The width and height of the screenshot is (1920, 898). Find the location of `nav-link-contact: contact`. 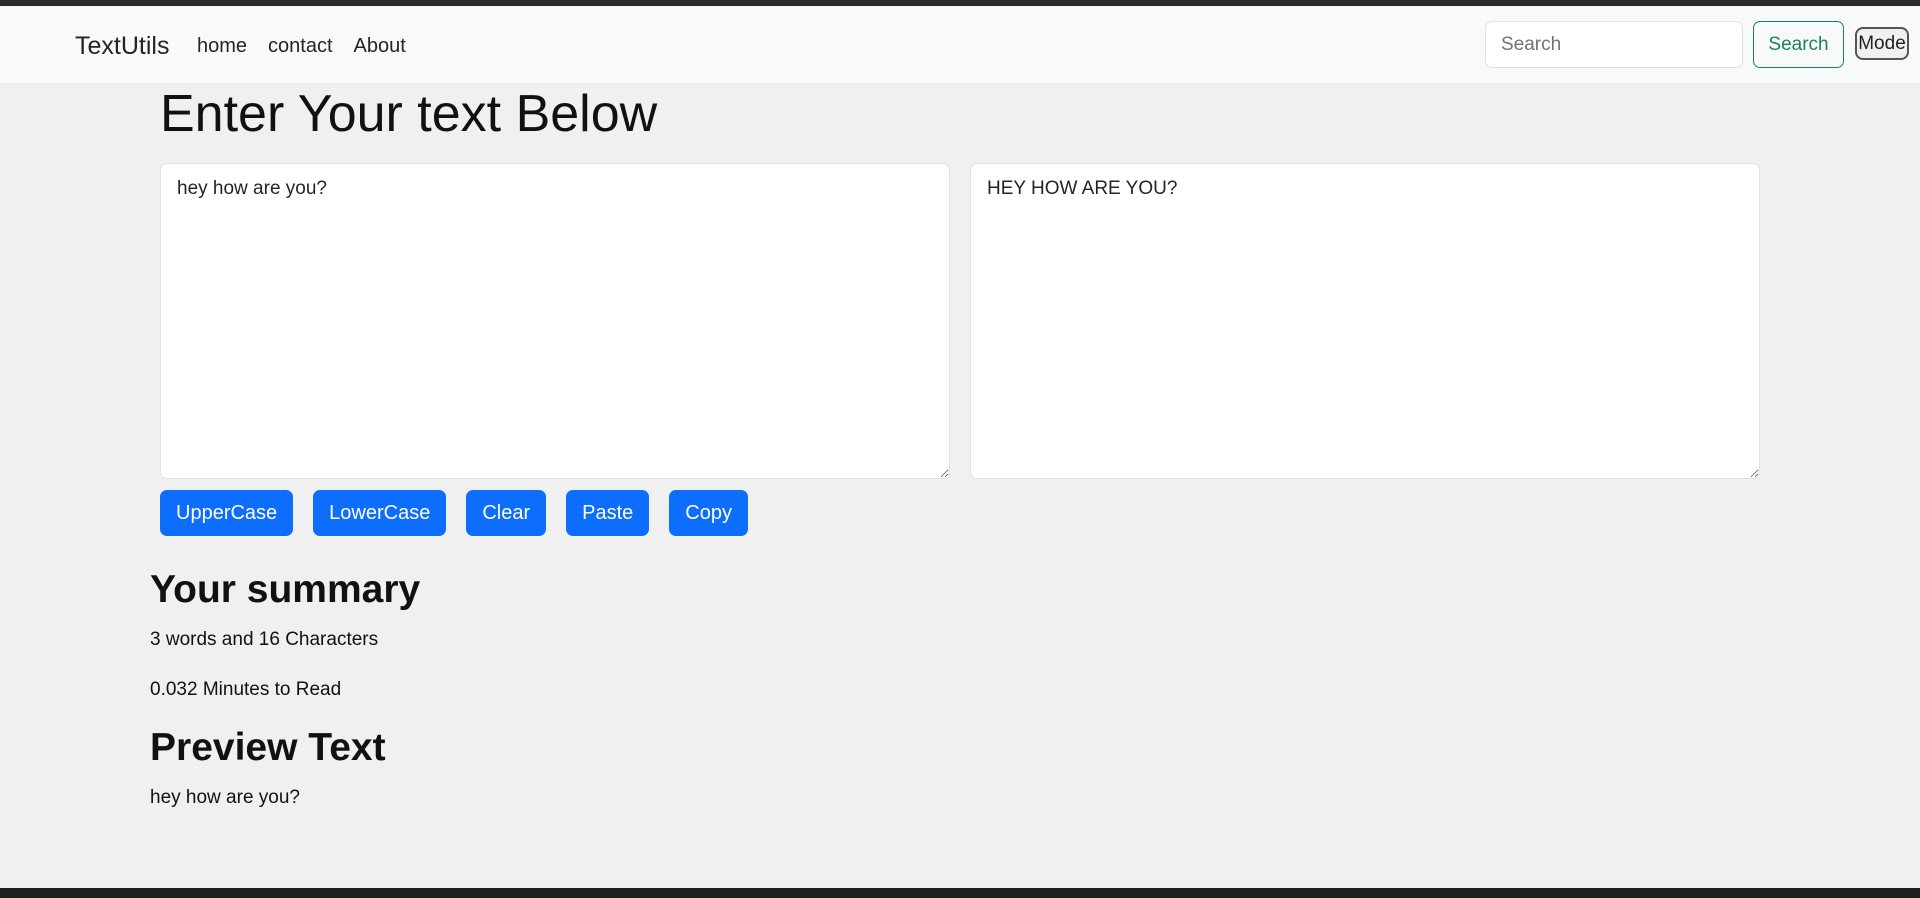

nav-link-contact: contact is located at coordinates (300, 46).